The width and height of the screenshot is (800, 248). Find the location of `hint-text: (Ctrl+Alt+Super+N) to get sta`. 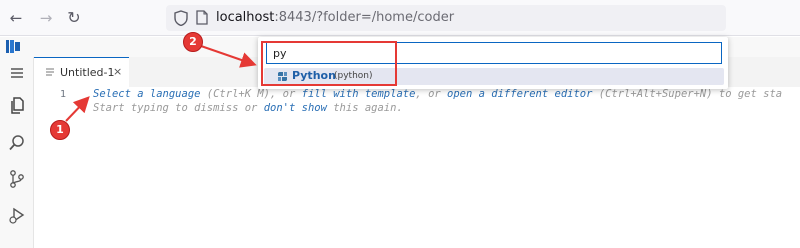

hint-text: (Ctrl+Alt+Super+N) to get sta is located at coordinates (687, 94).